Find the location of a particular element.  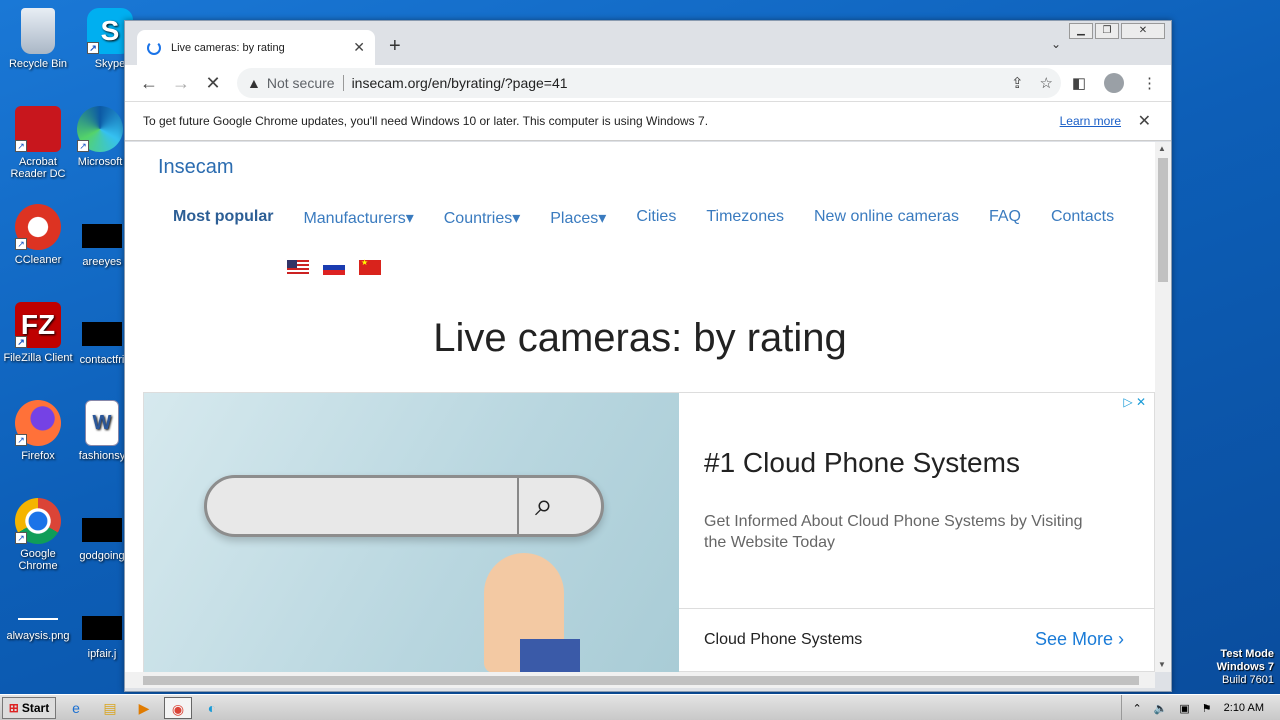

profile-avatar-icon is located at coordinates (1114, 83).